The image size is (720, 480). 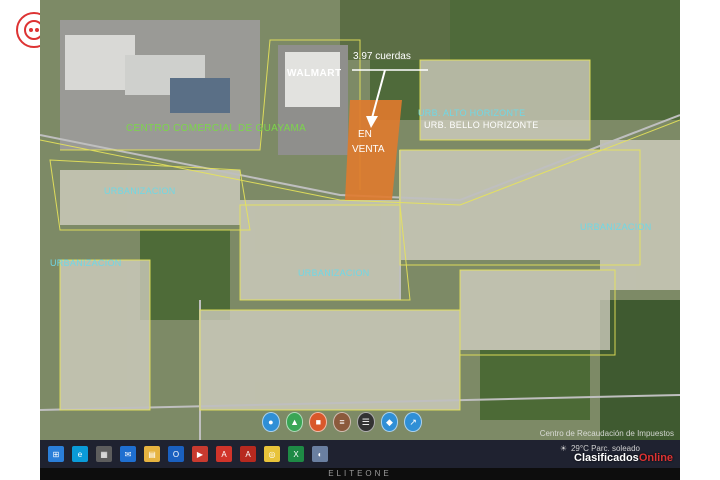 What do you see at coordinates (563, 448) in the screenshot?
I see `weather-icon: ☀` at bounding box center [563, 448].